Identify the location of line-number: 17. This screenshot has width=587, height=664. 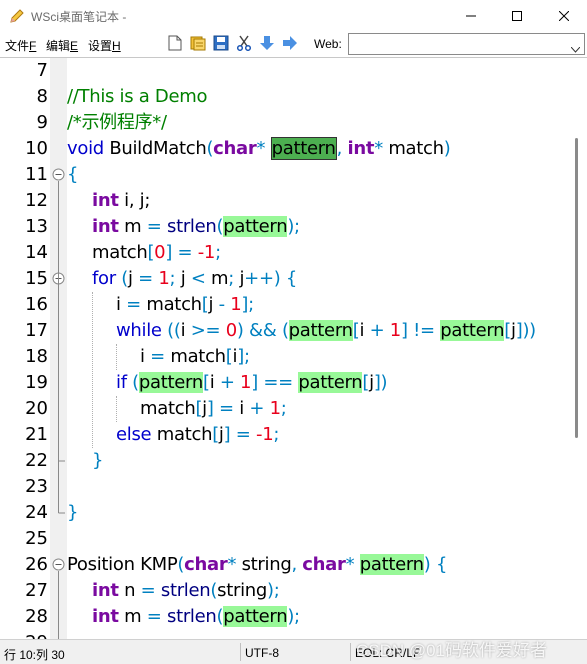
(36, 330).